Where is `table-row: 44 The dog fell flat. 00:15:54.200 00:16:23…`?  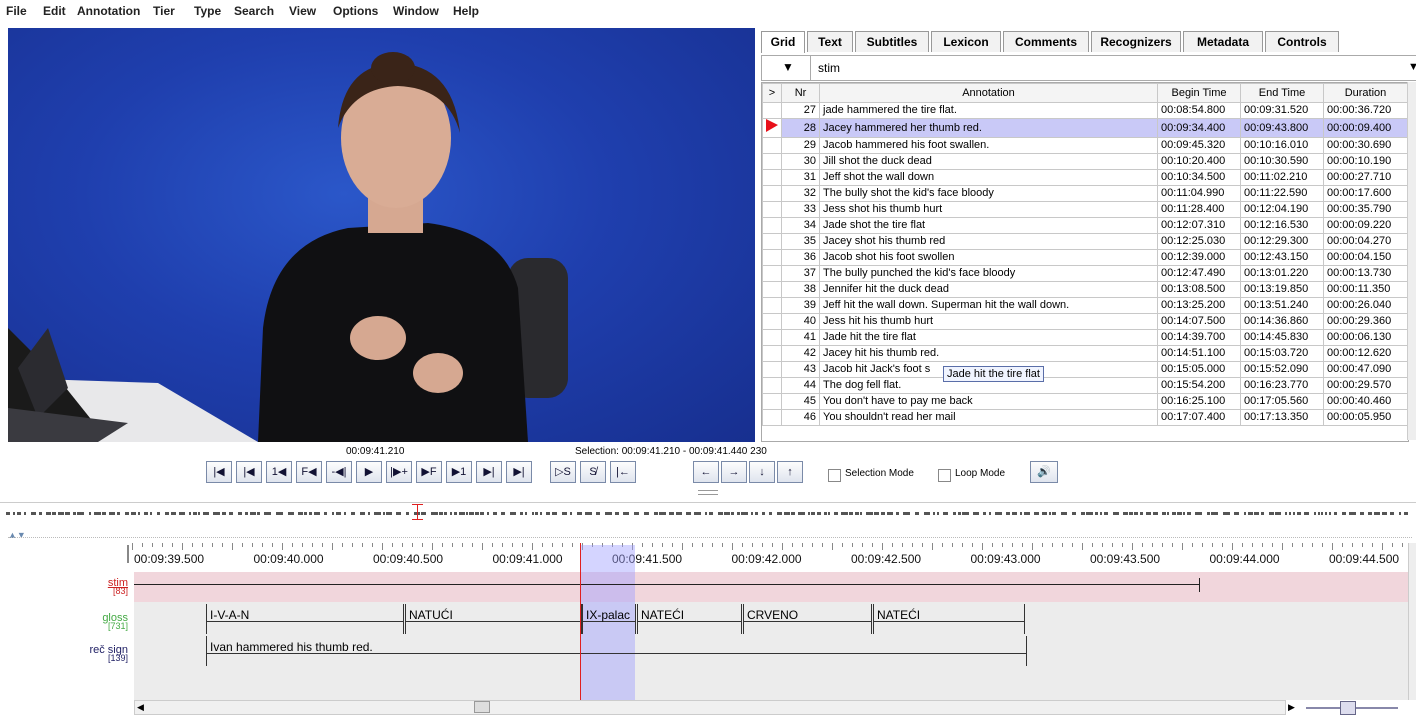 table-row: 44 The dog fell flat. 00:15:54.200 00:16:23… is located at coordinates (1085, 385).